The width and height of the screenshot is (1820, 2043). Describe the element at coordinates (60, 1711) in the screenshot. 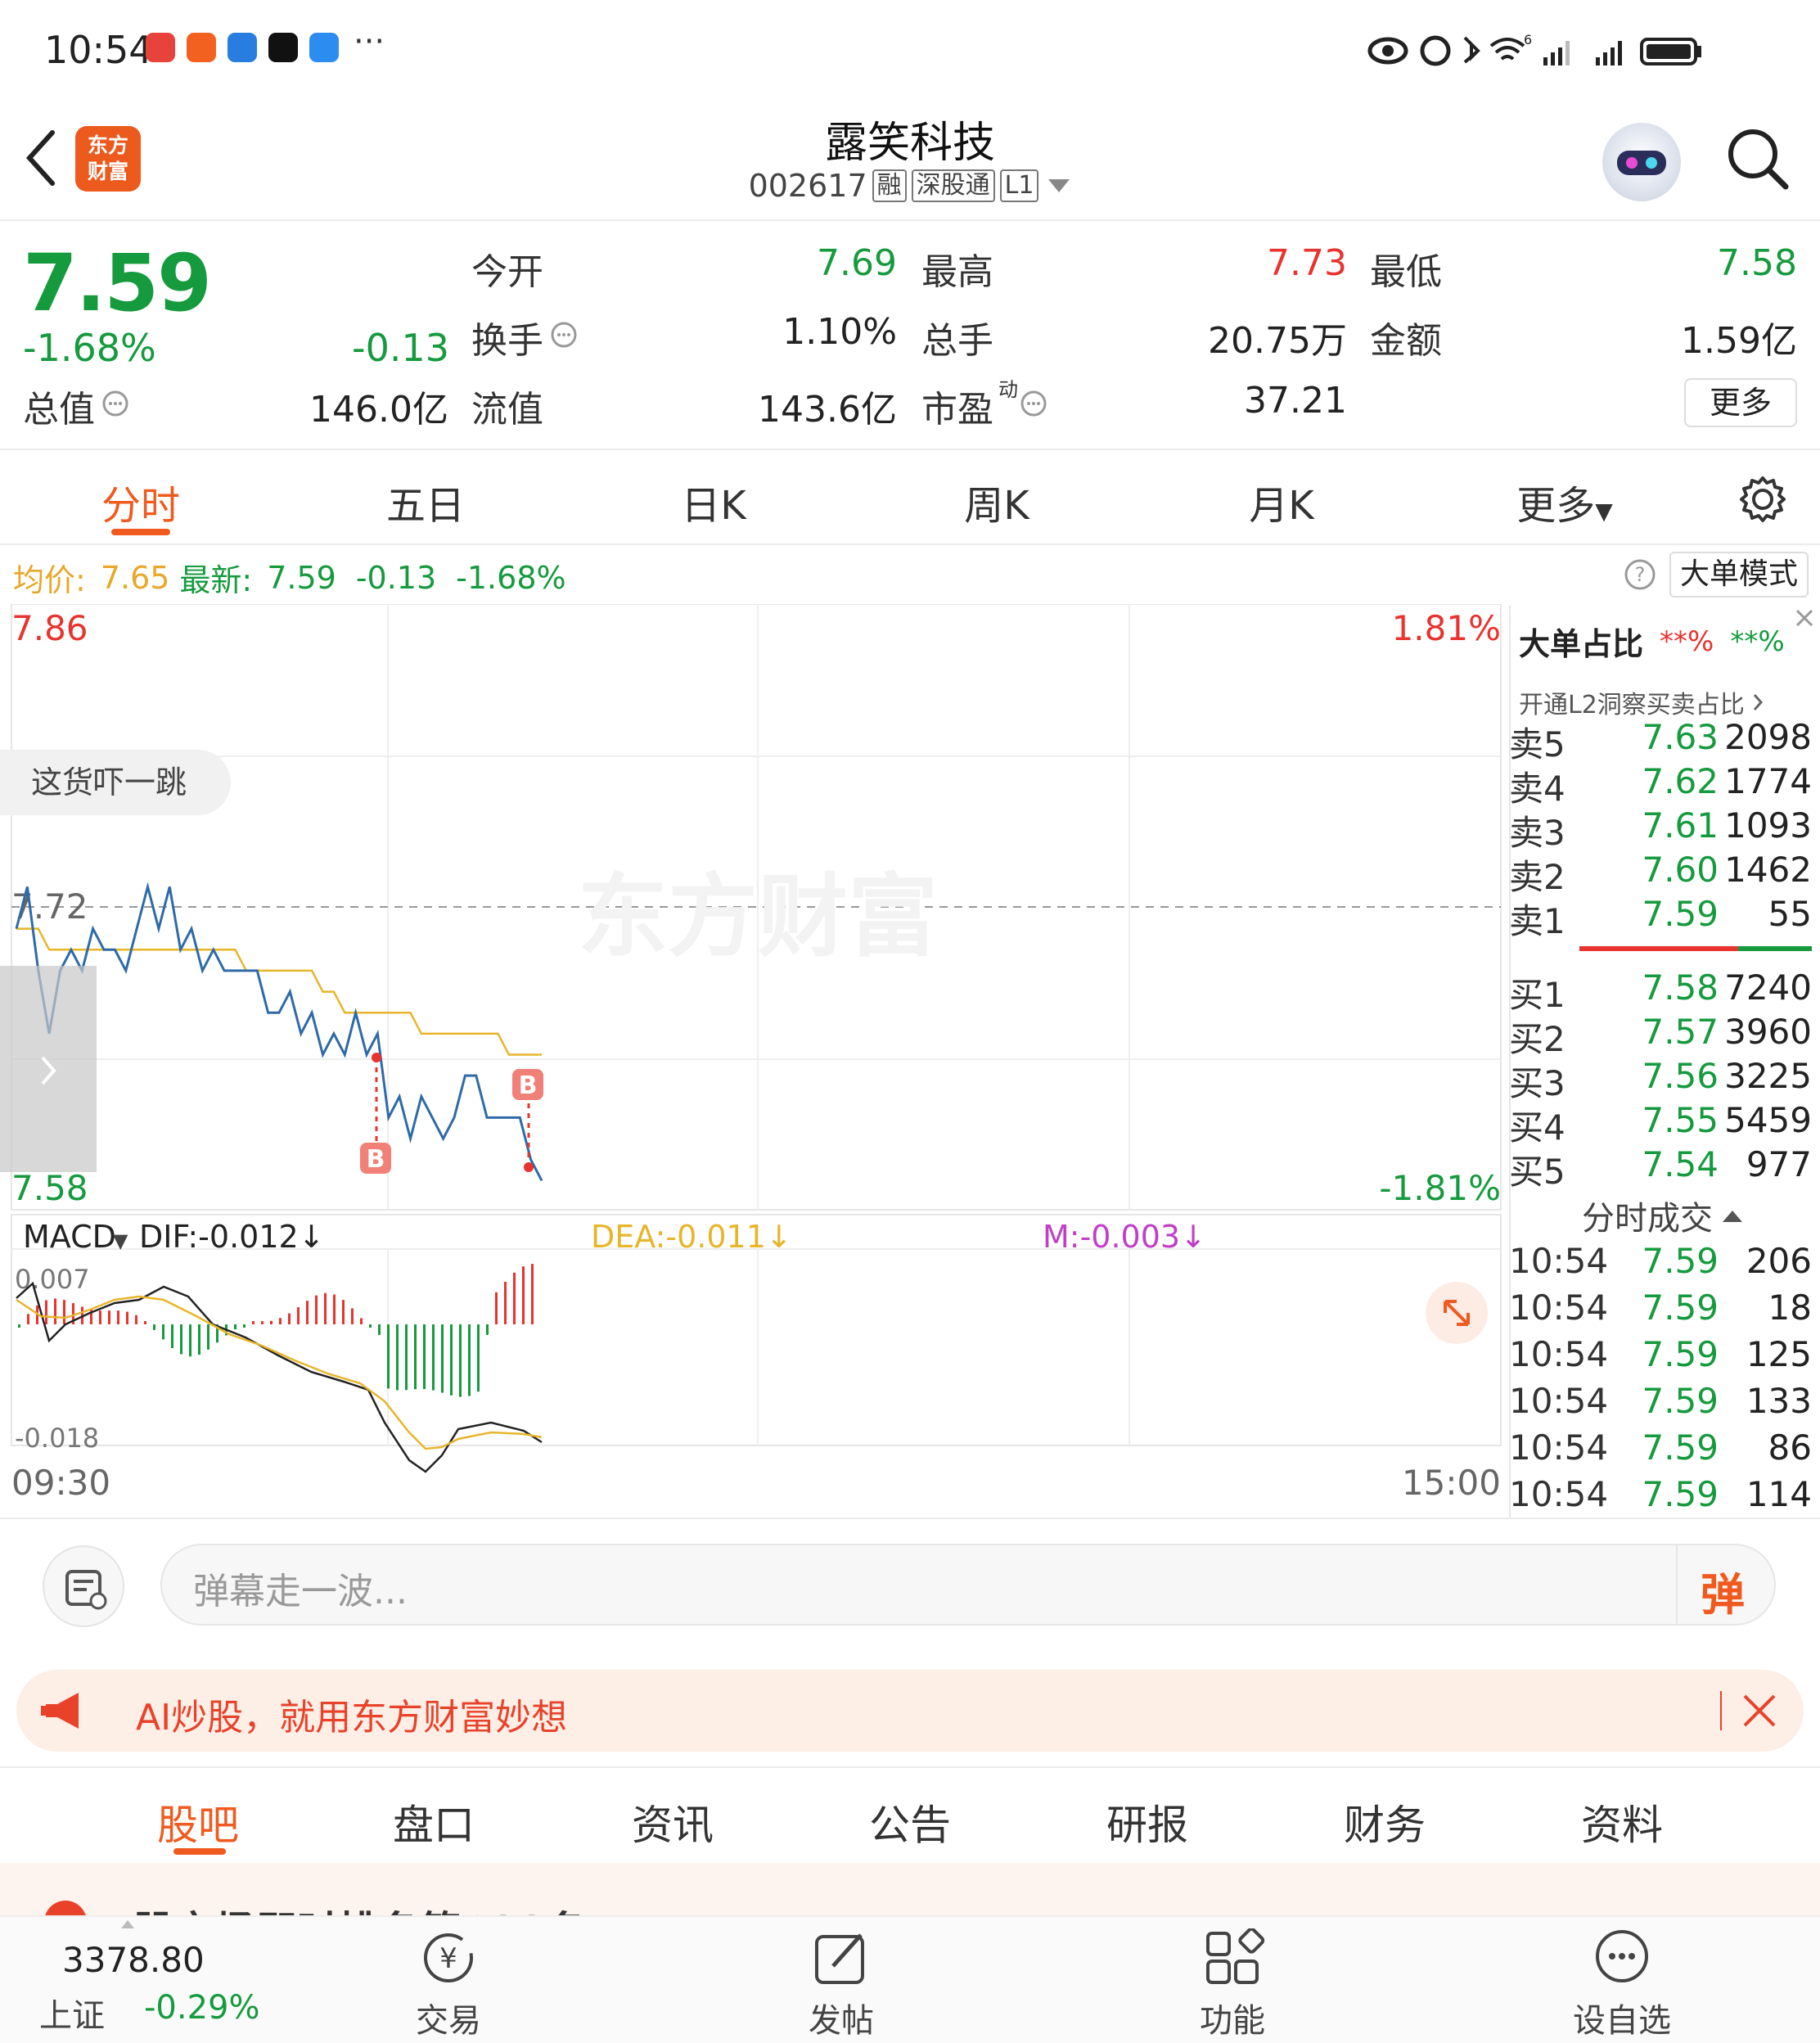

I see `megaphone-icon` at that location.